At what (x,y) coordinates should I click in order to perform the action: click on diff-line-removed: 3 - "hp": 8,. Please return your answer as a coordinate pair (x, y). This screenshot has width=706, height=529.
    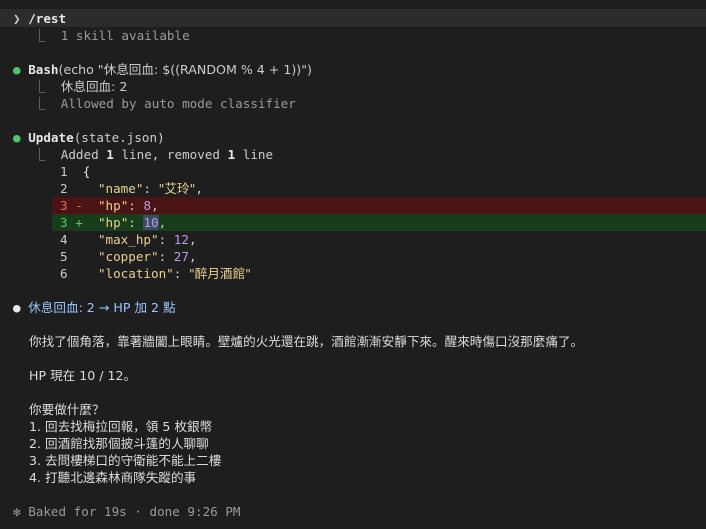
    Looking at the image, I should click on (109, 205).